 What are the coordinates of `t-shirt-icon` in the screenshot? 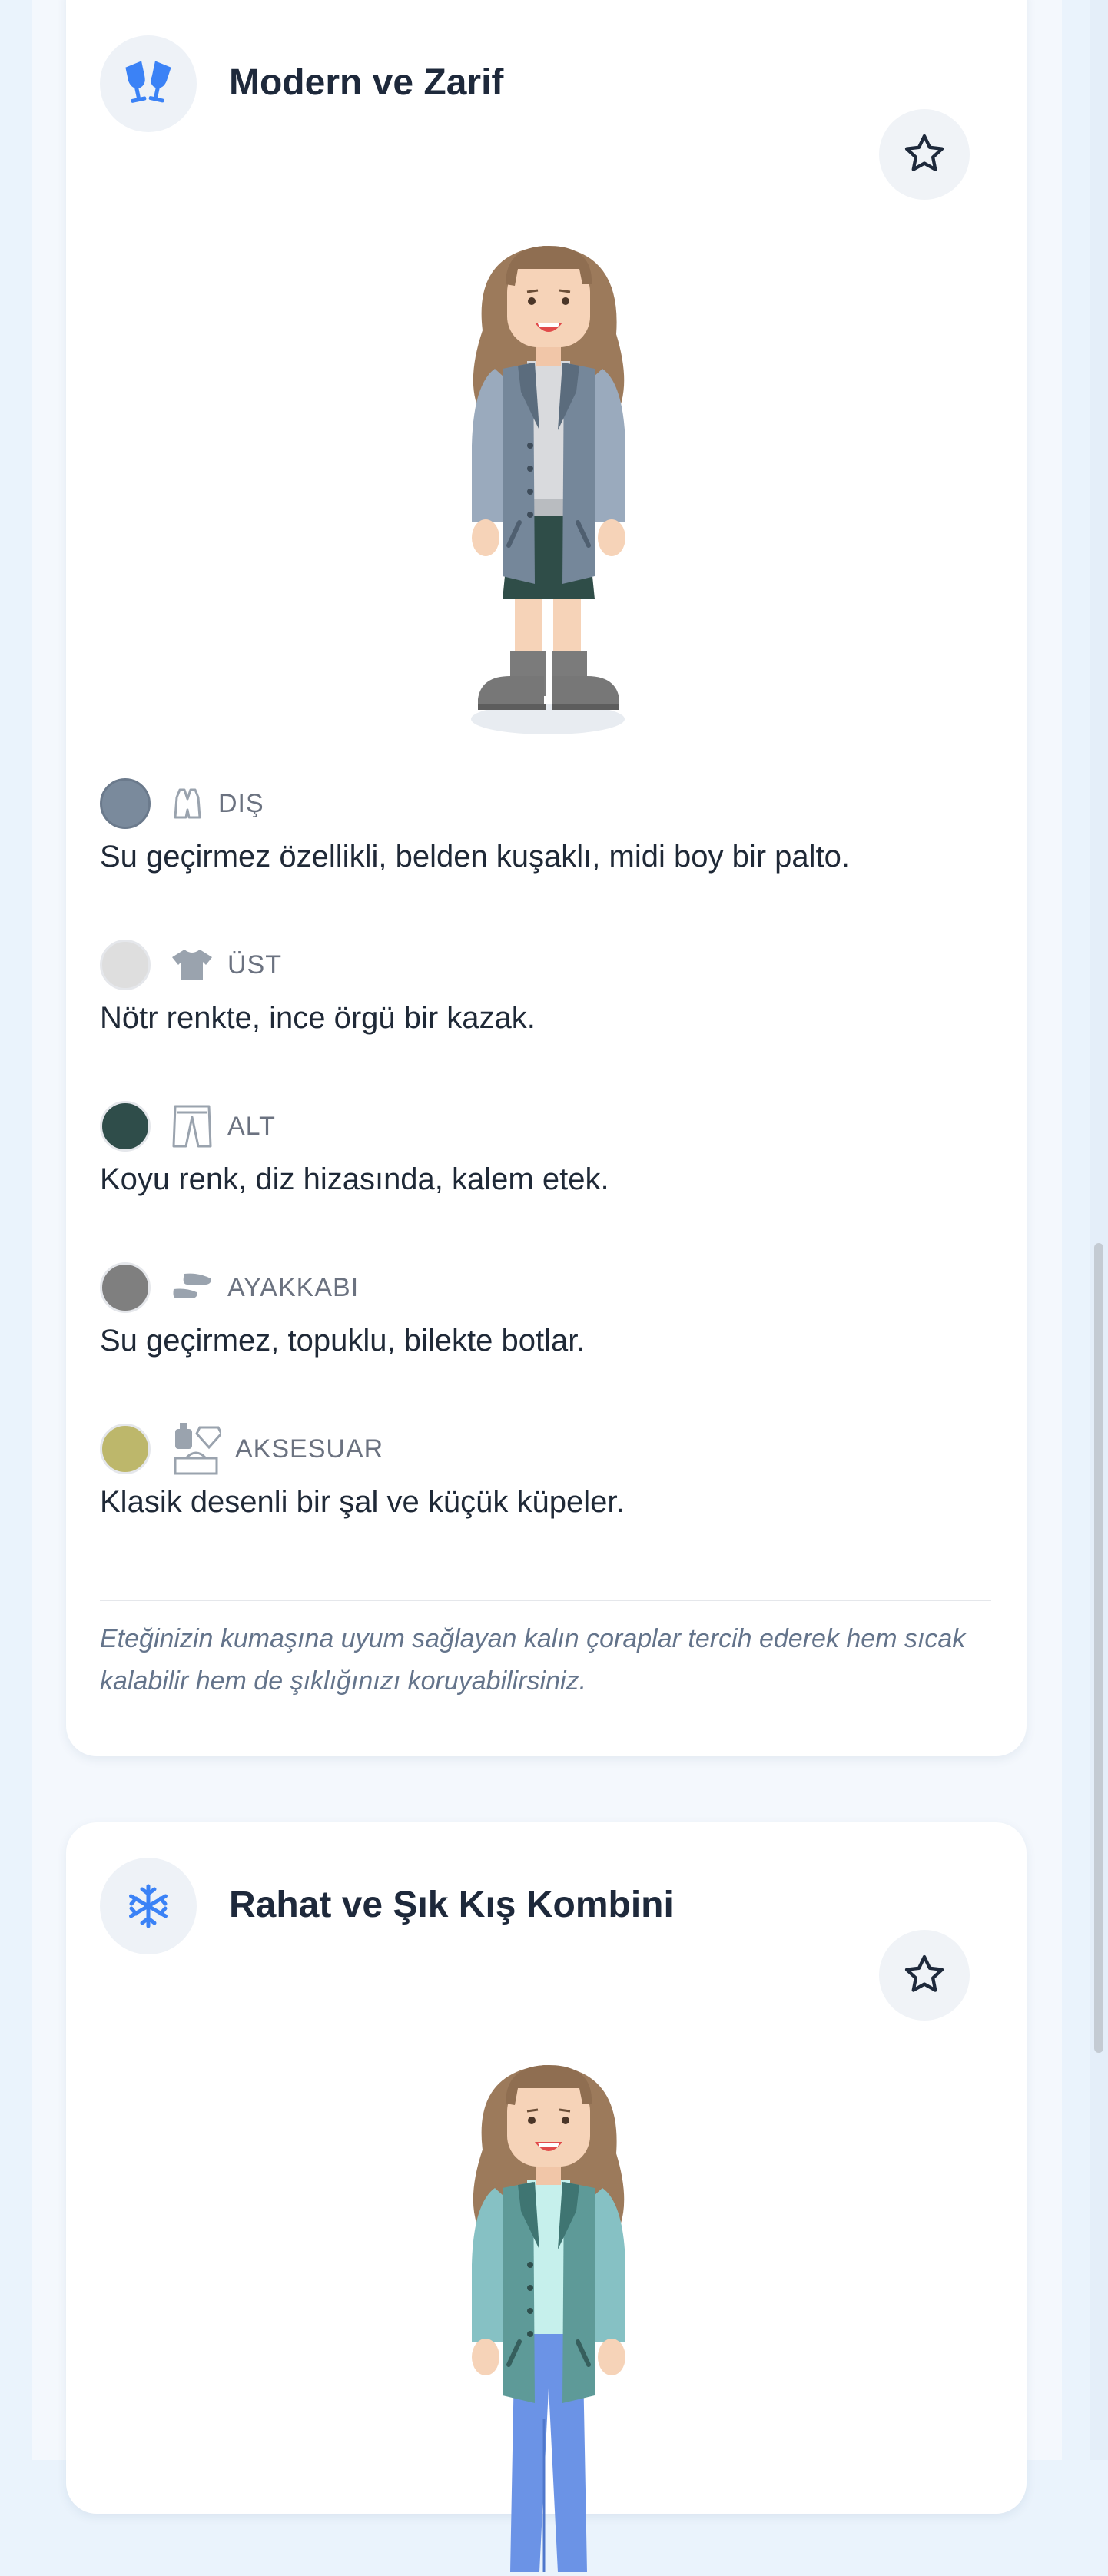 It's located at (192, 965).